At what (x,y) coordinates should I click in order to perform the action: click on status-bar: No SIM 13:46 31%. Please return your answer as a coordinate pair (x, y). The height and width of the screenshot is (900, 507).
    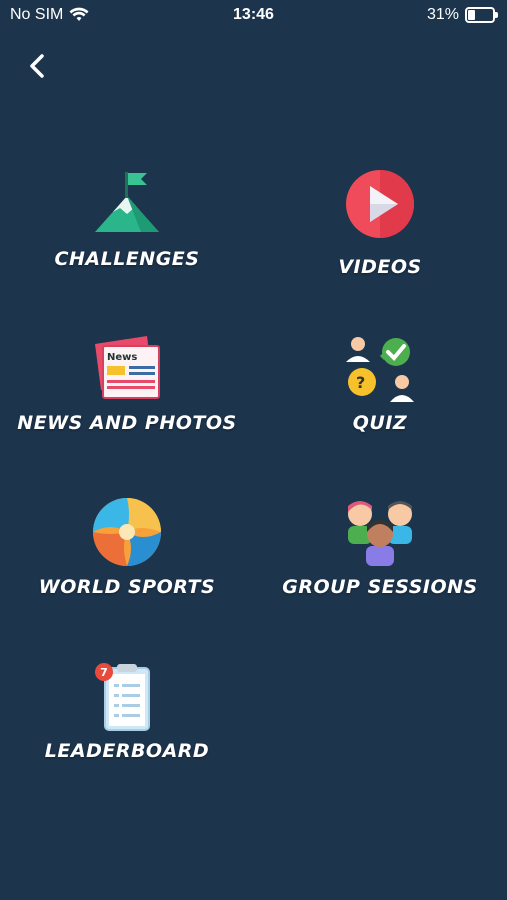
    Looking at the image, I should click on (253, 15).